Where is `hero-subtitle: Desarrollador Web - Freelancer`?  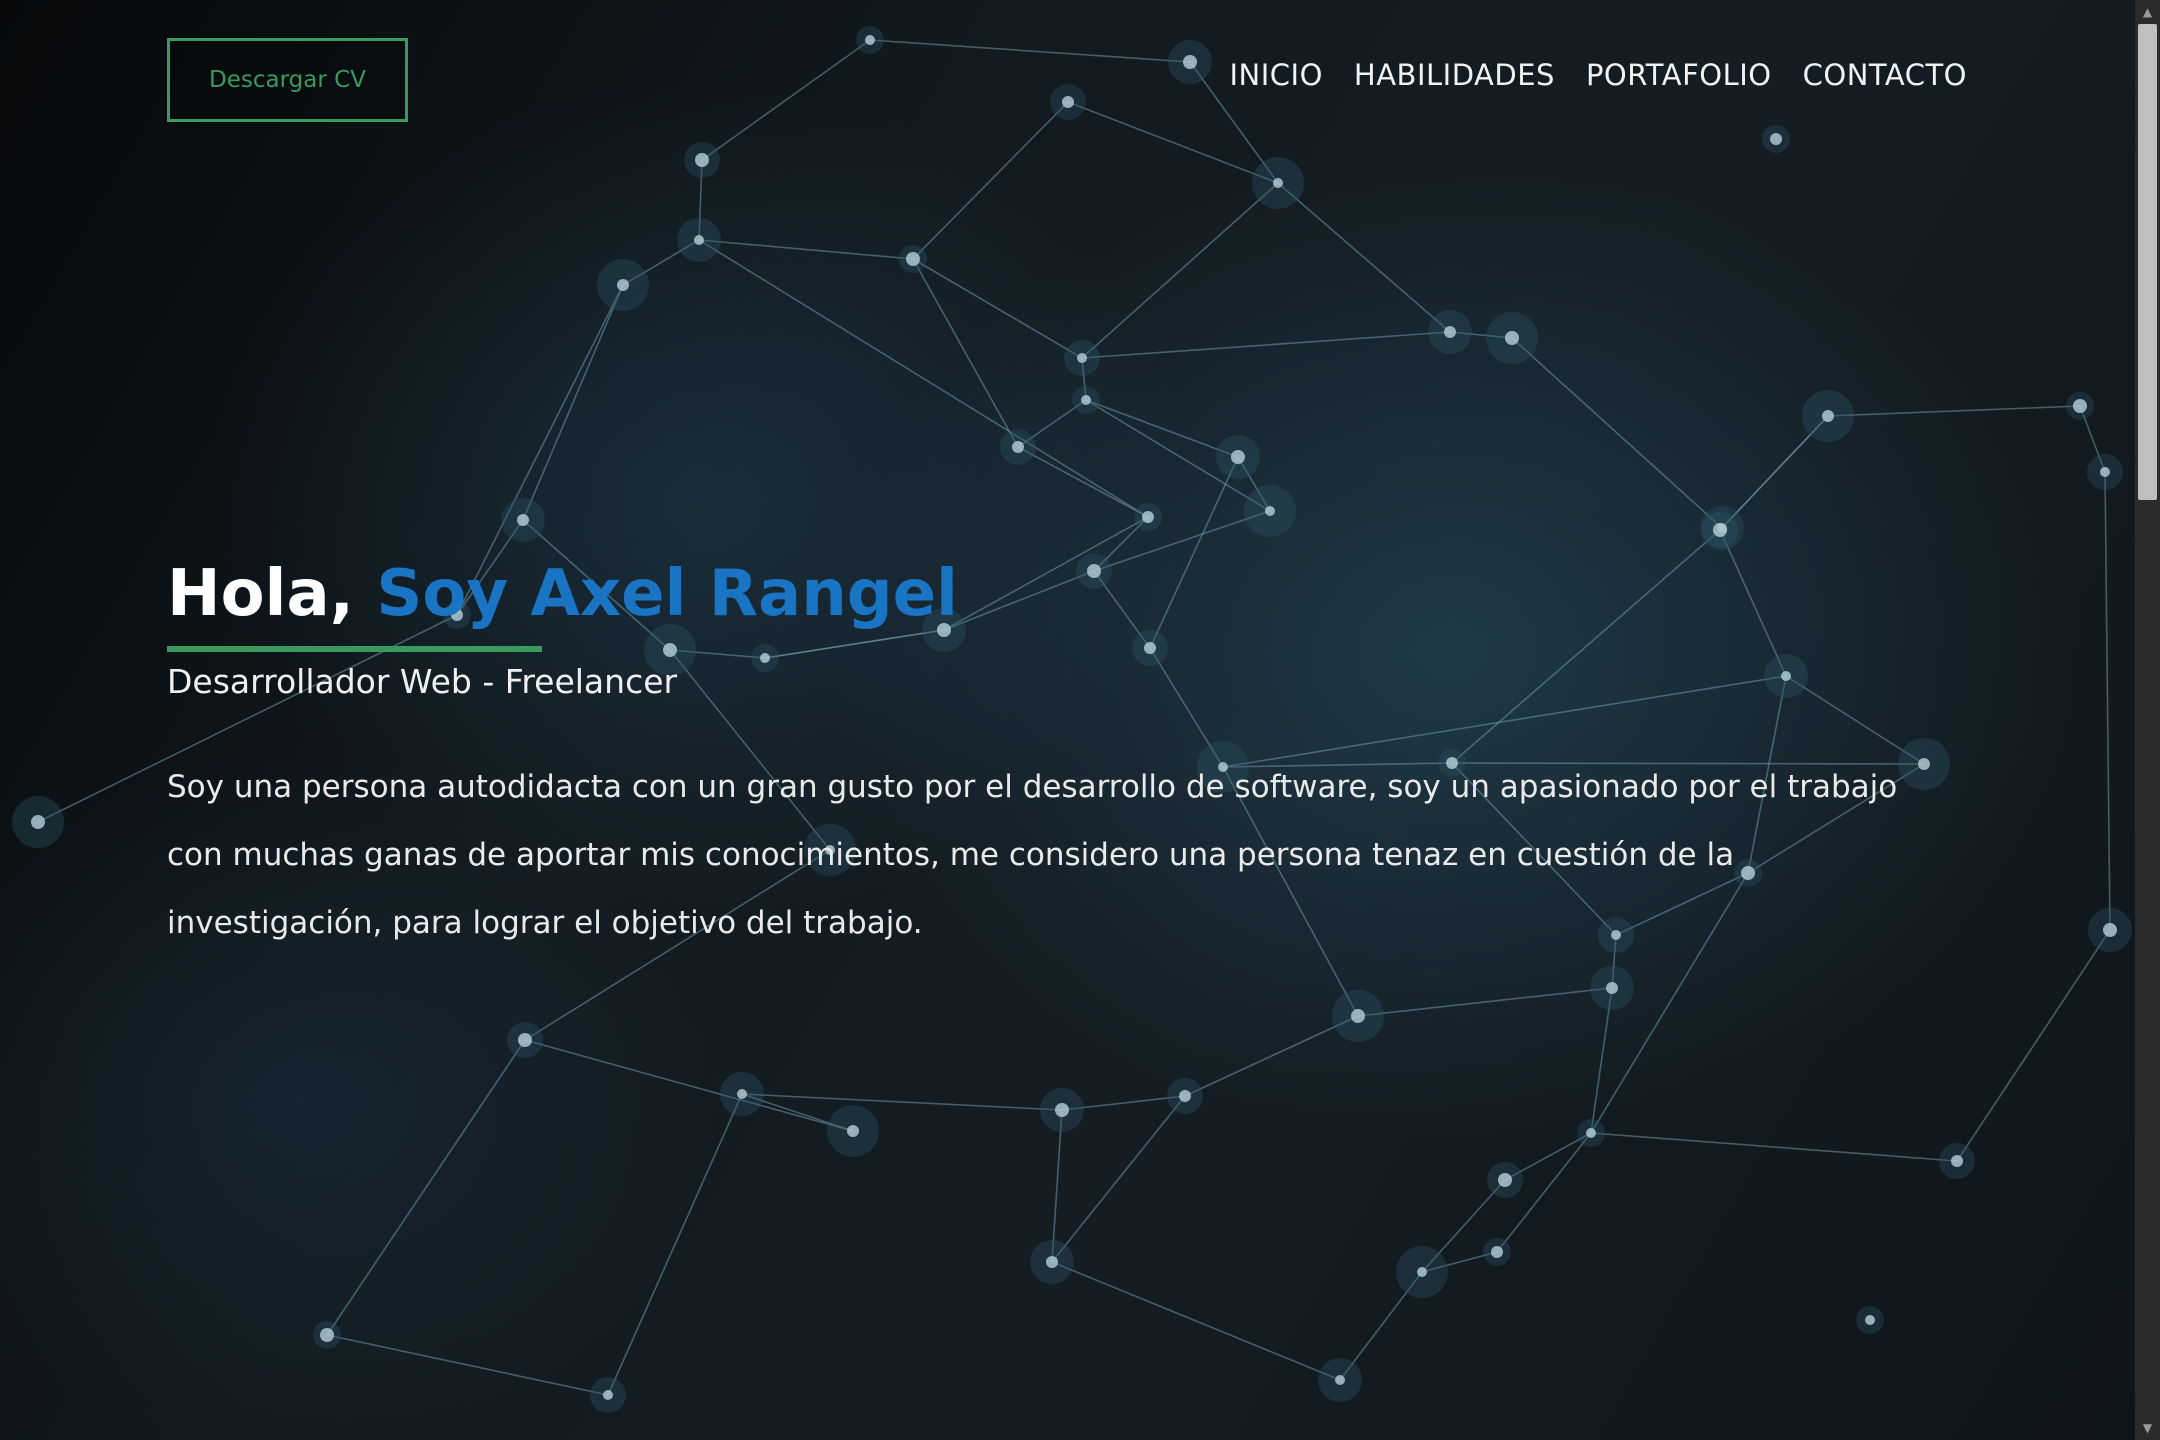
hero-subtitle: Desarrollador Web - Freelancer is located at coordinates (422, 681).